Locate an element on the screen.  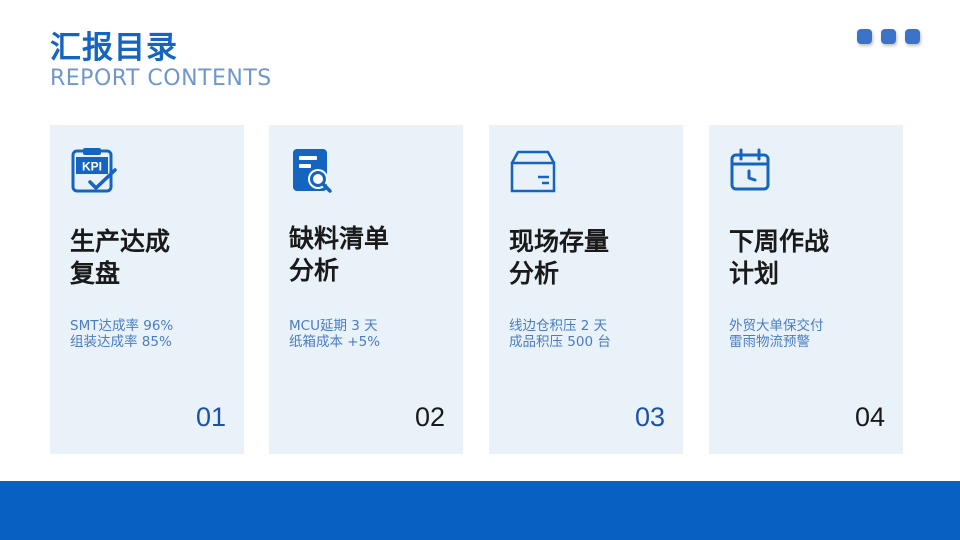
svg-text: KPI is located at coordinates (92, 167).